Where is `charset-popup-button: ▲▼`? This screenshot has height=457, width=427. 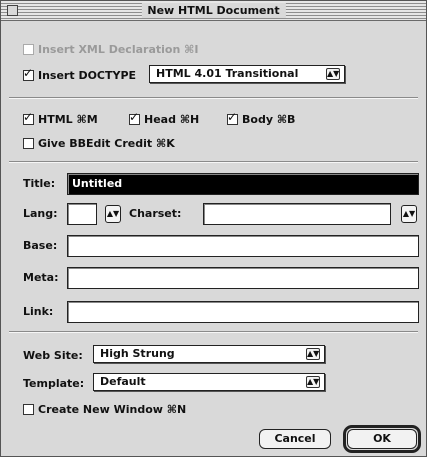
charset-popup-button: ▲▼ is located at coordinates (409, 214).